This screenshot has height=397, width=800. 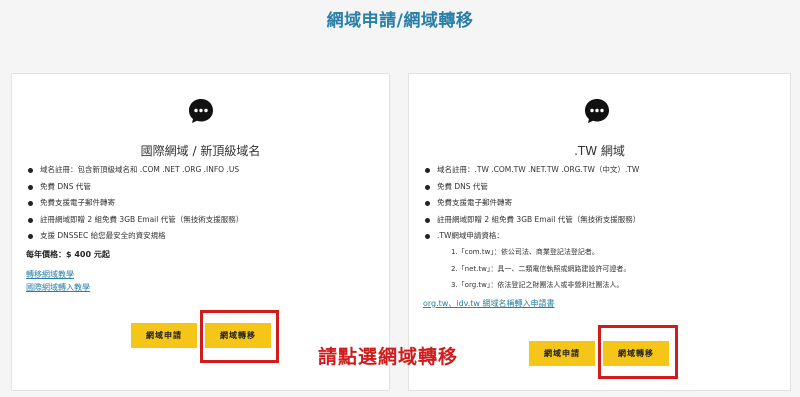 I want to click on qualification-item: 2.「net.tw」：具一、二類電信執照或網路建設許可證者。, so click(x=541, y=268).